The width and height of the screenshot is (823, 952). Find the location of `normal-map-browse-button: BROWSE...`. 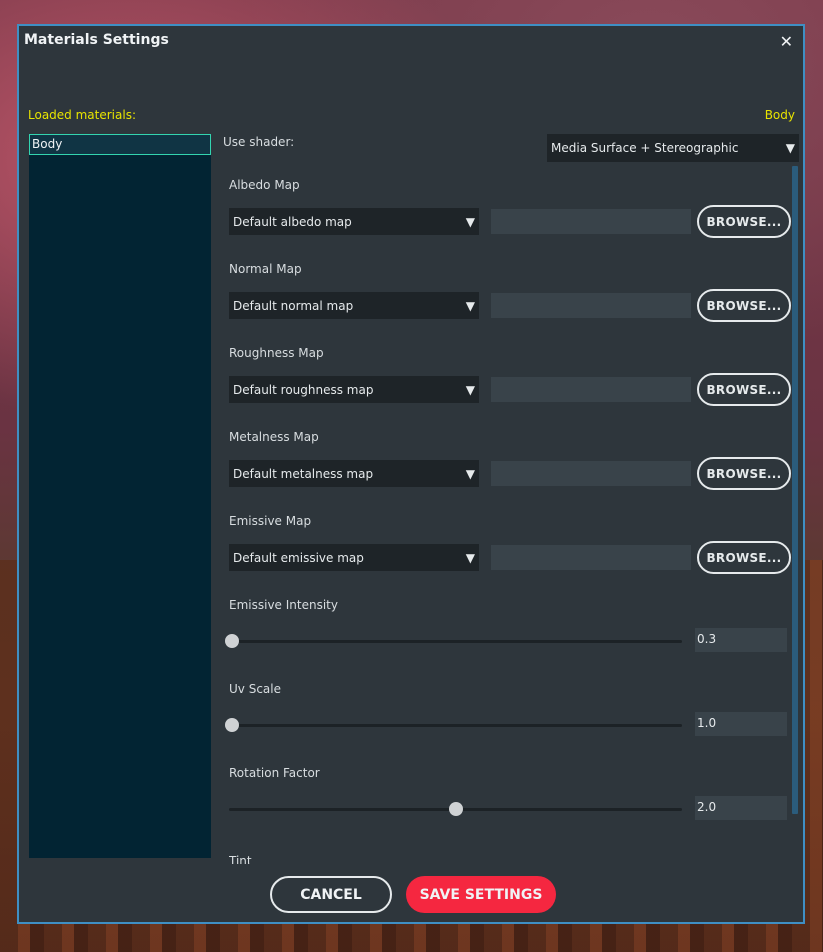

normal-map-browse-button: BROWSE... is located at coordinates (744, 305).